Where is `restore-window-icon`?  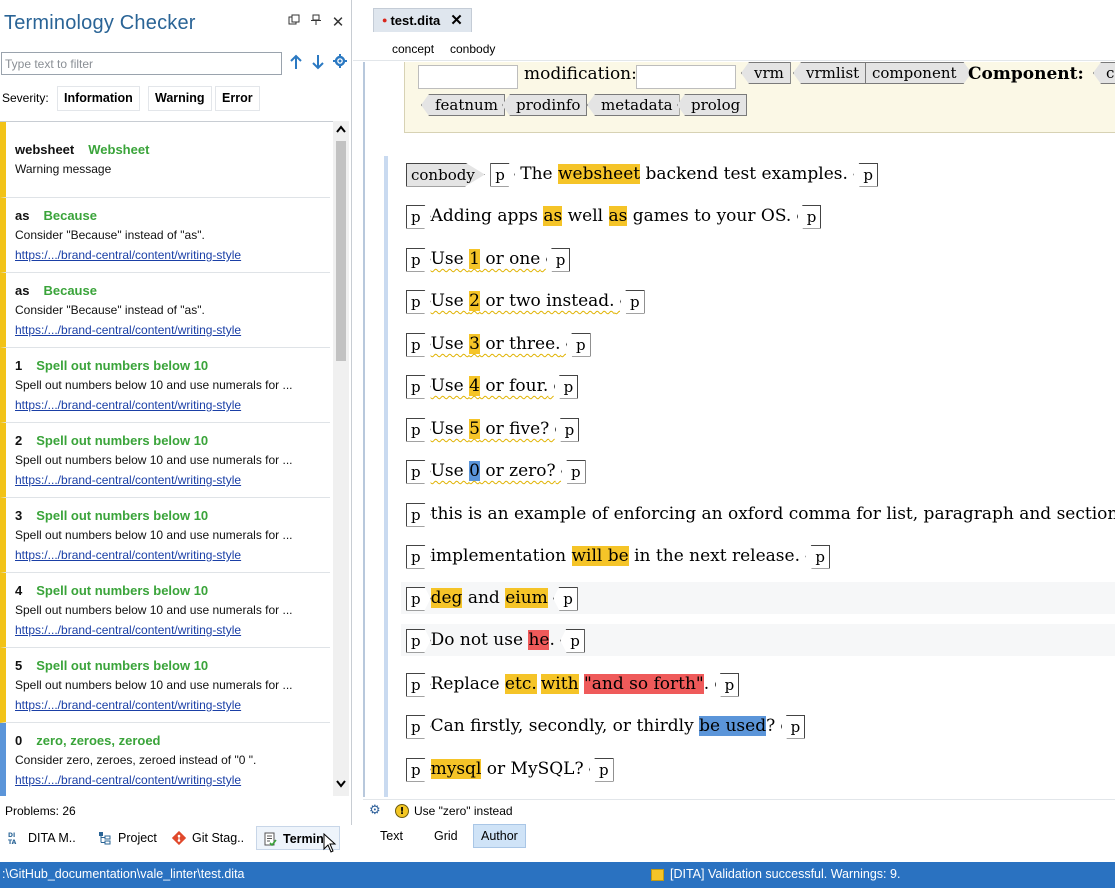
restore-window-icon is located at coordinates (294, 22).